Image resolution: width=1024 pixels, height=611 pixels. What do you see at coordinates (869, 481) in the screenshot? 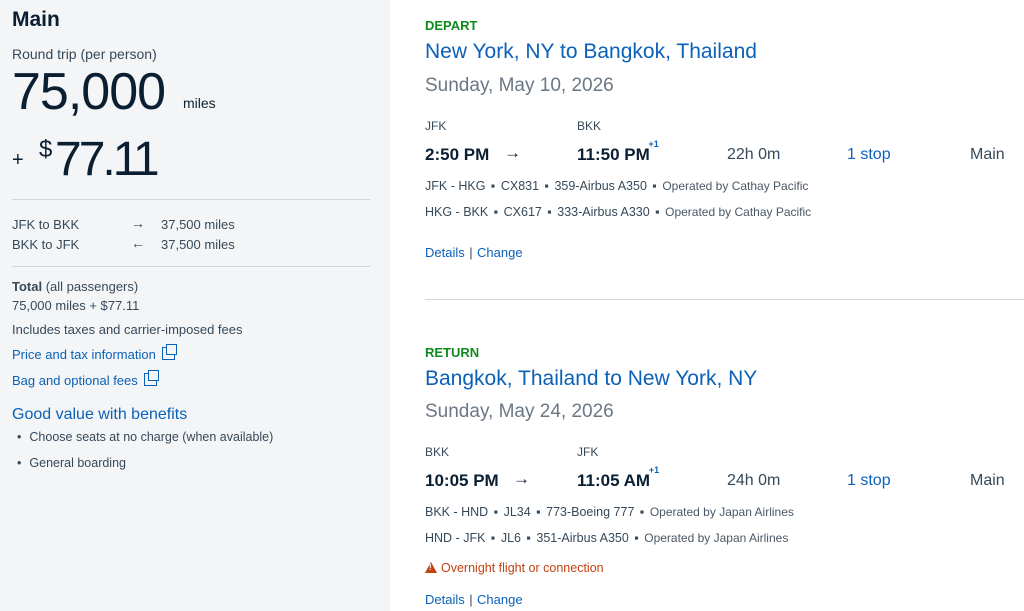
I see `return-stops-link: 1 stop` at bounding box center [869, 481].